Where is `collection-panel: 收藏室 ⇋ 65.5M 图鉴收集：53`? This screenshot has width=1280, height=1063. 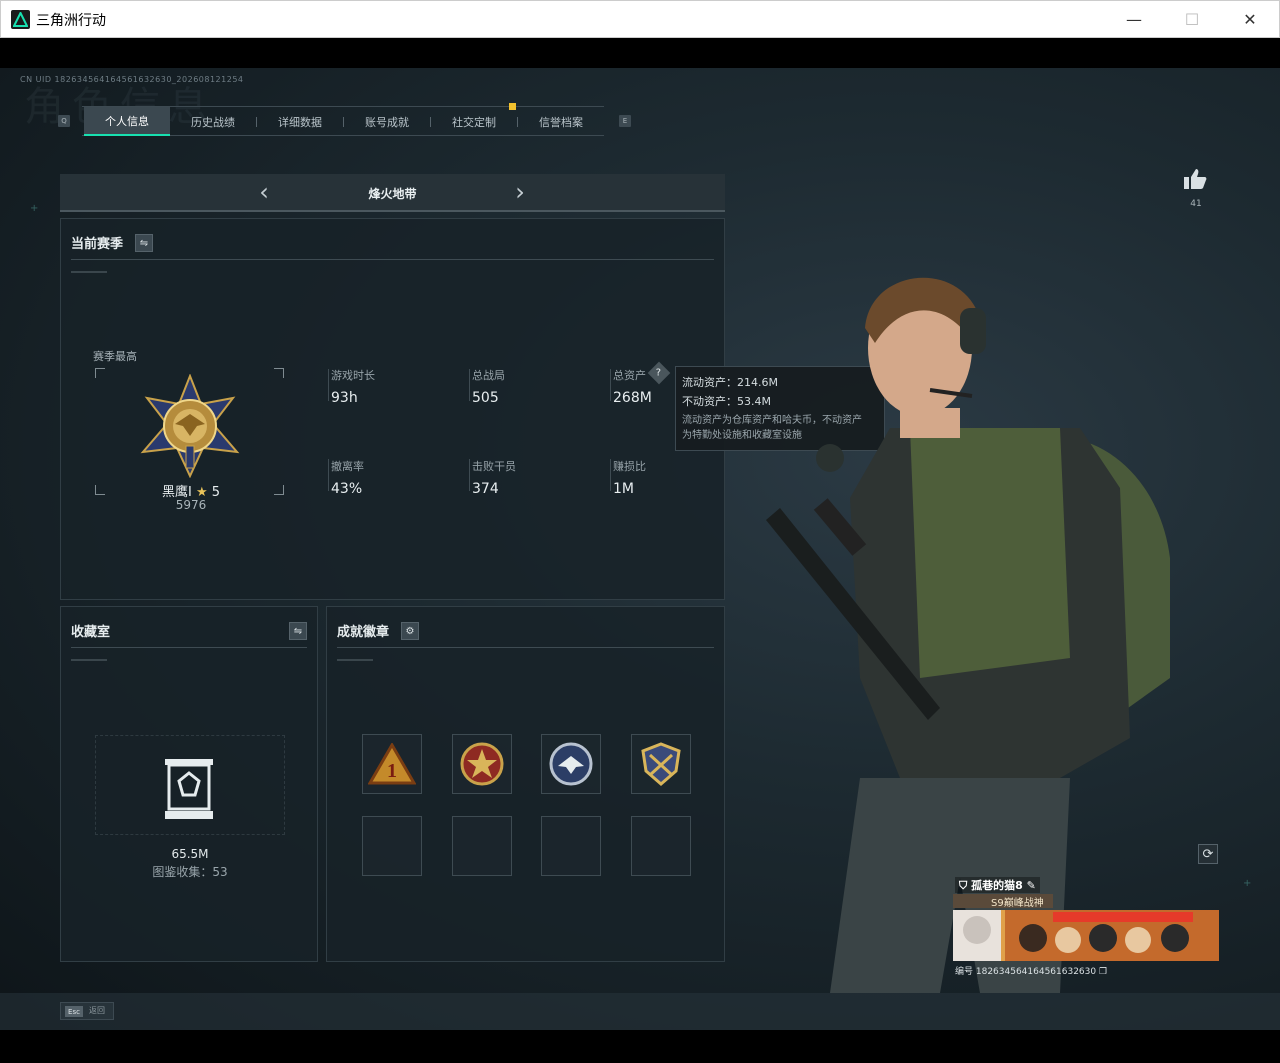
collection-panel: 收藏室 ⇋ 65.5M 图鉴收集：53 is located at coordinates (189, 784).